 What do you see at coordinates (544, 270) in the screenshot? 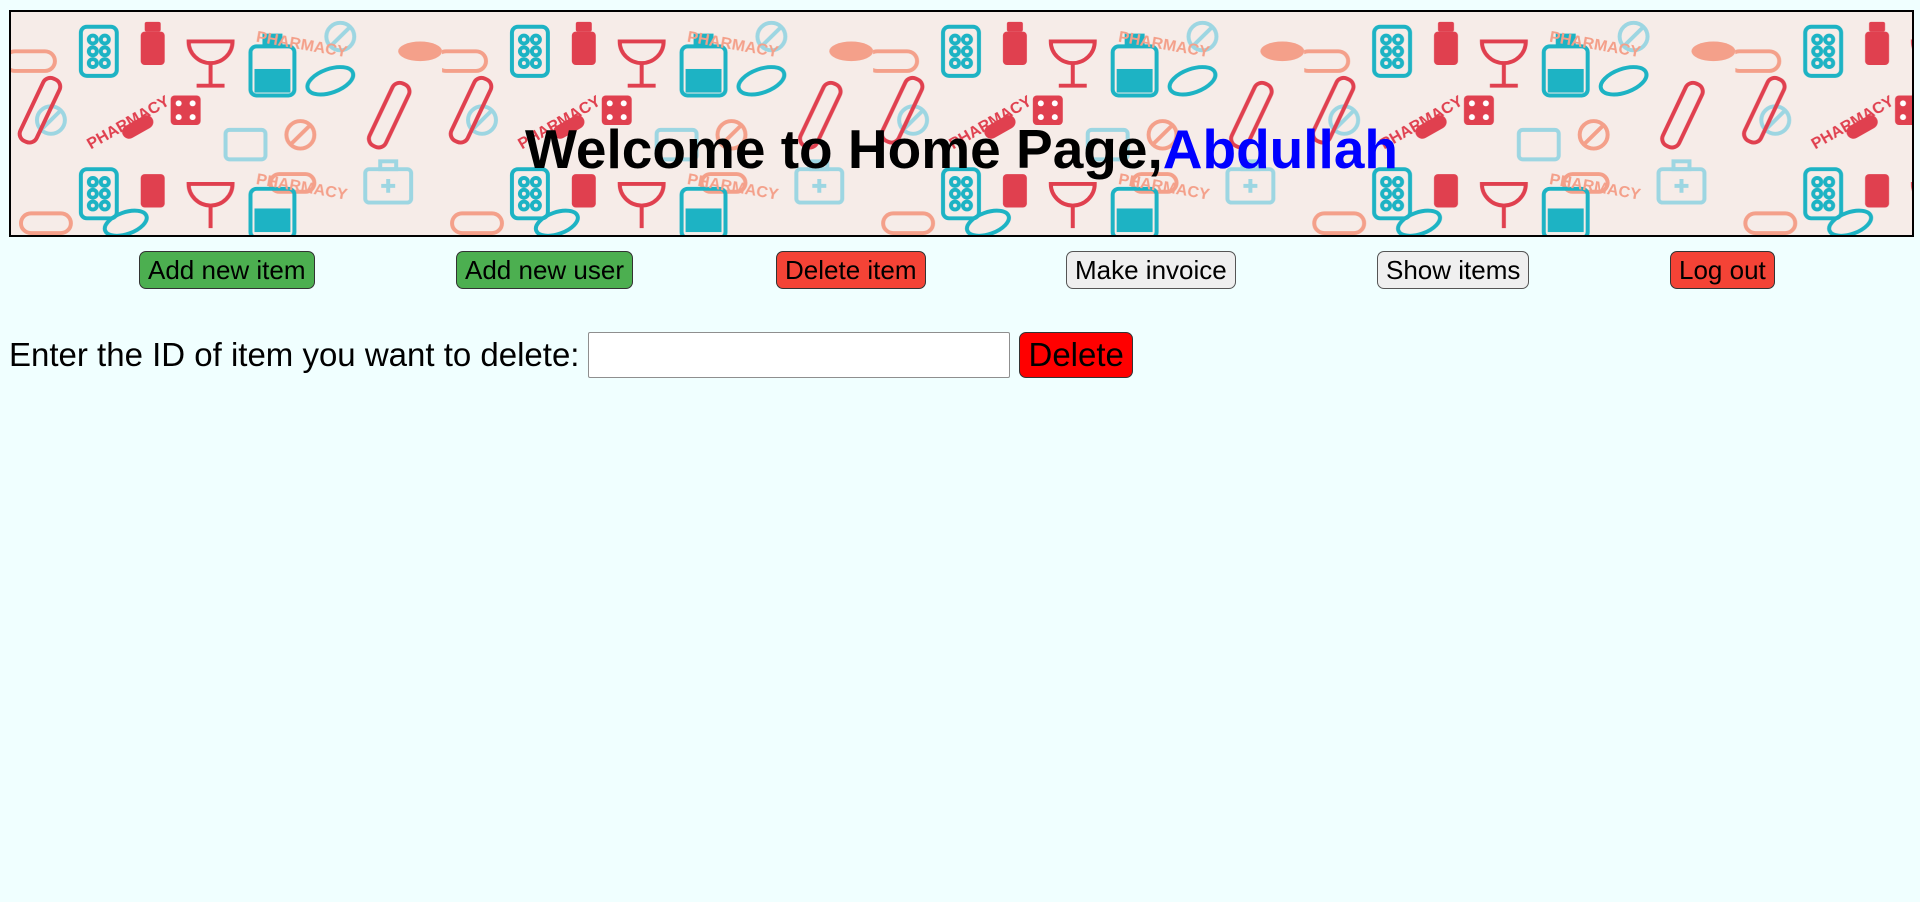
I see `add-new-user-button: Add new user` at bounding box center [544, 270].